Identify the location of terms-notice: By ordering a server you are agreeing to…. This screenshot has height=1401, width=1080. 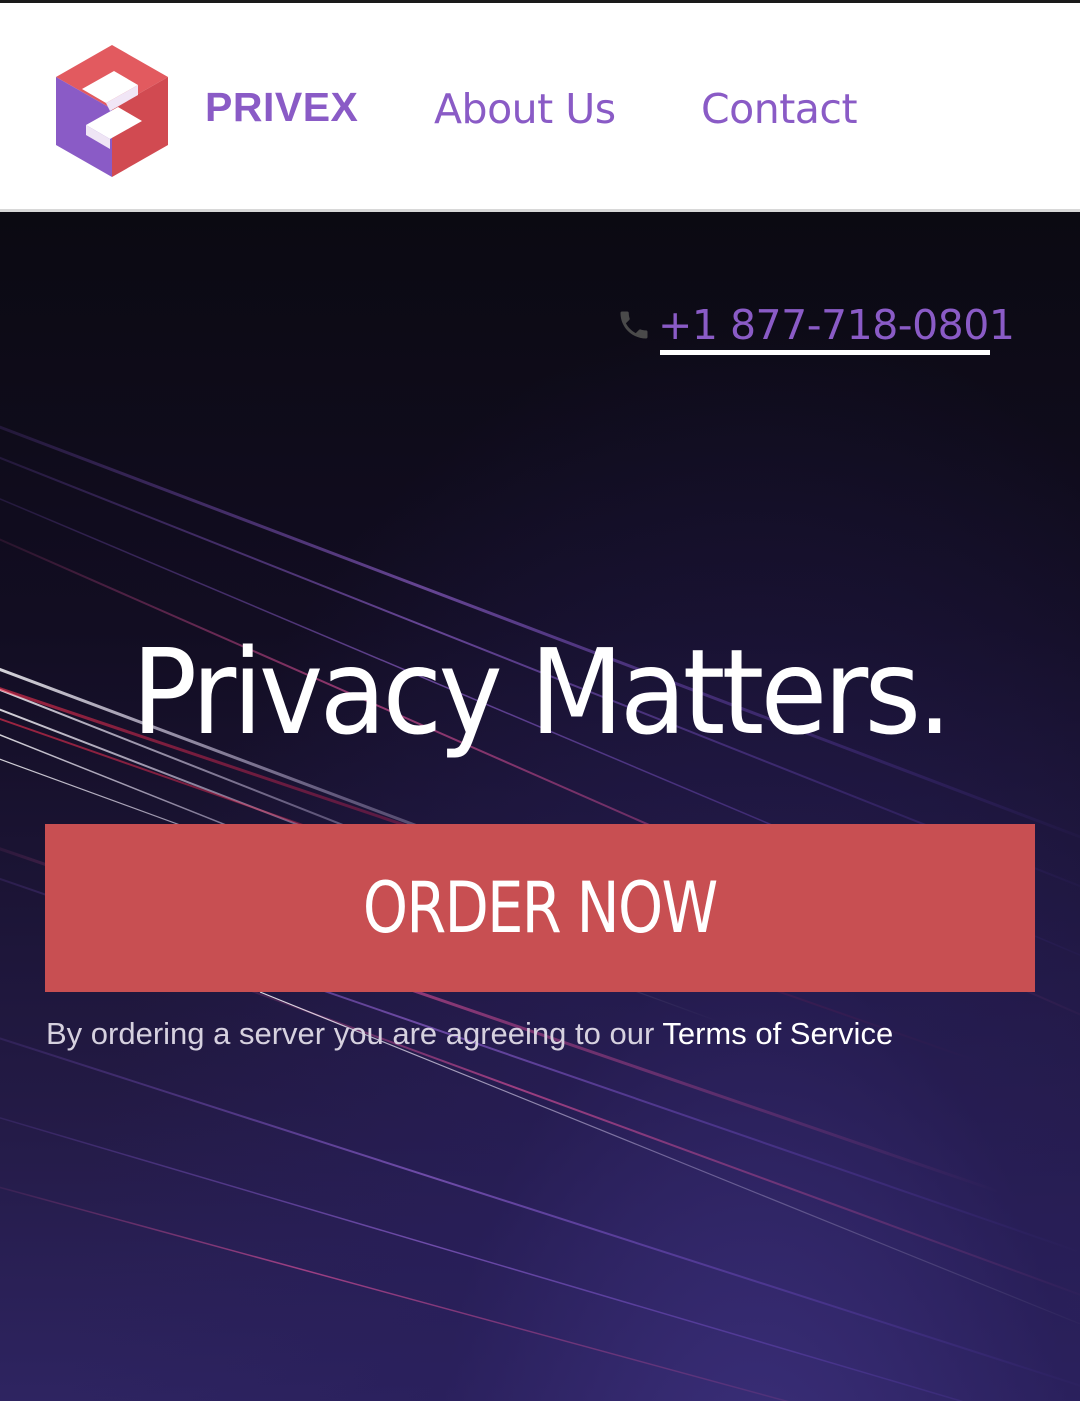
(546, 1034).